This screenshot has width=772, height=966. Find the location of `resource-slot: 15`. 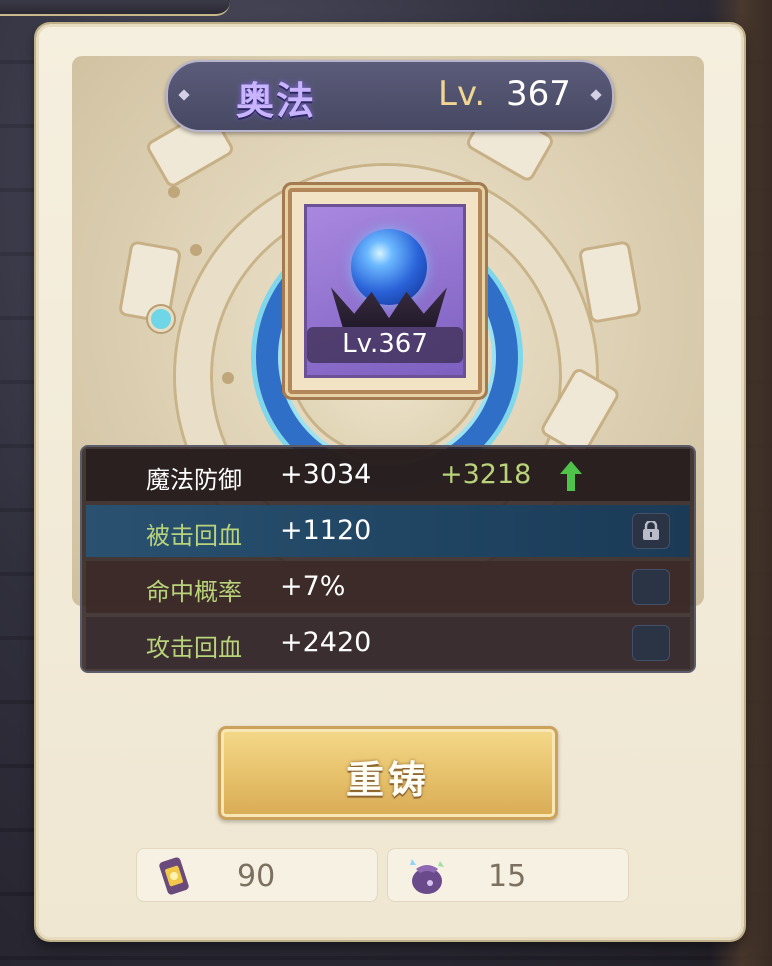

resource-slot: 15 is located at coordinates (508, 875).